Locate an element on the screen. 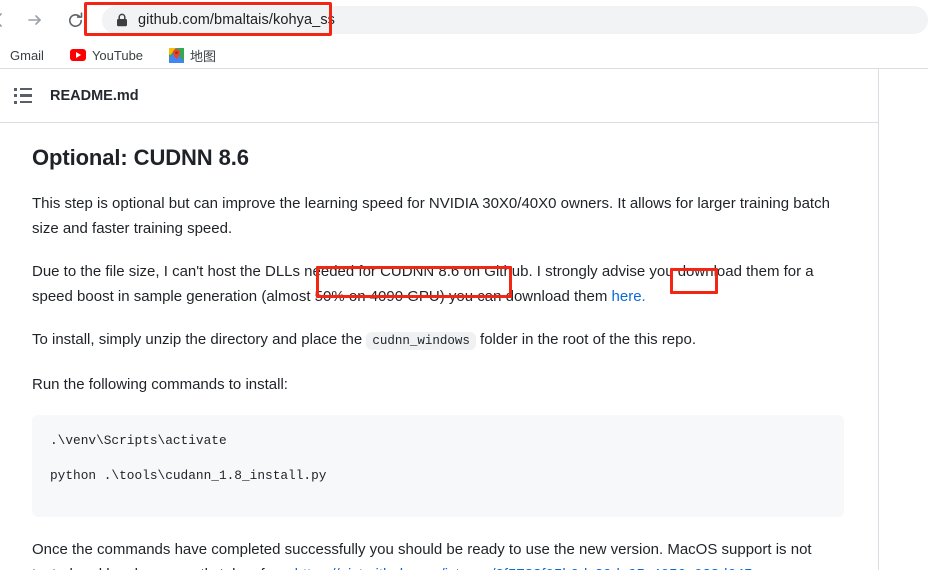 Image resolution: width=928 pixels, height=570 pixels. gpu-speed-note: (almost 50% on 4090 GPU) is located at coordinates (353, 296).